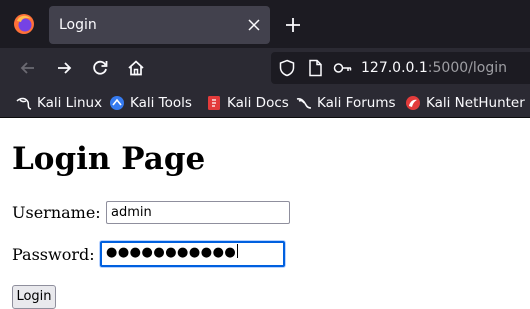  I want to click on bookmark-kali-nethunter: Kali NetHunter, so click(465, 103).